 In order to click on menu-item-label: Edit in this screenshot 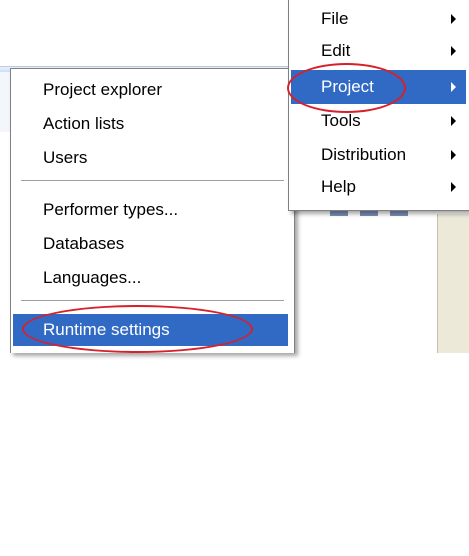, I will do `click(336, 50)`.